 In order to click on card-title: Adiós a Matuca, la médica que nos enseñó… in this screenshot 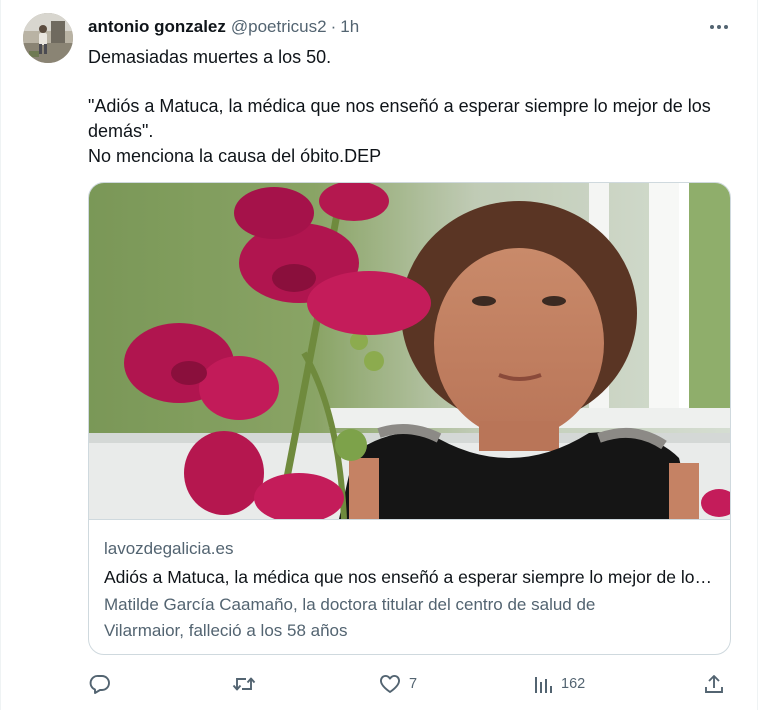, I will do `click(410, 577)`.